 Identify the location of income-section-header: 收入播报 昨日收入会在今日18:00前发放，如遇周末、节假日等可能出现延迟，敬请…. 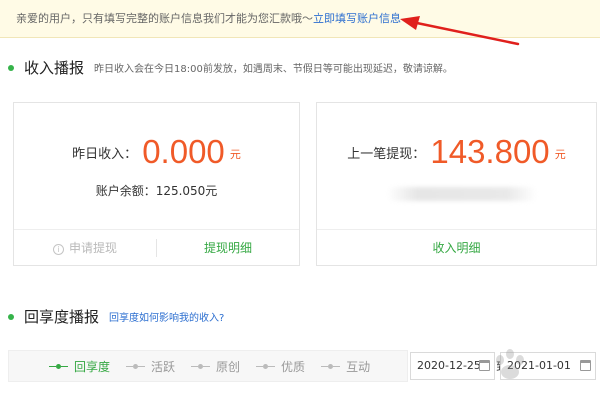
(230, 67).